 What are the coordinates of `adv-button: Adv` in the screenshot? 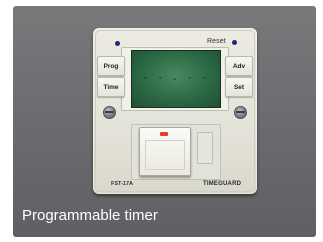 It's located at (239, 66).